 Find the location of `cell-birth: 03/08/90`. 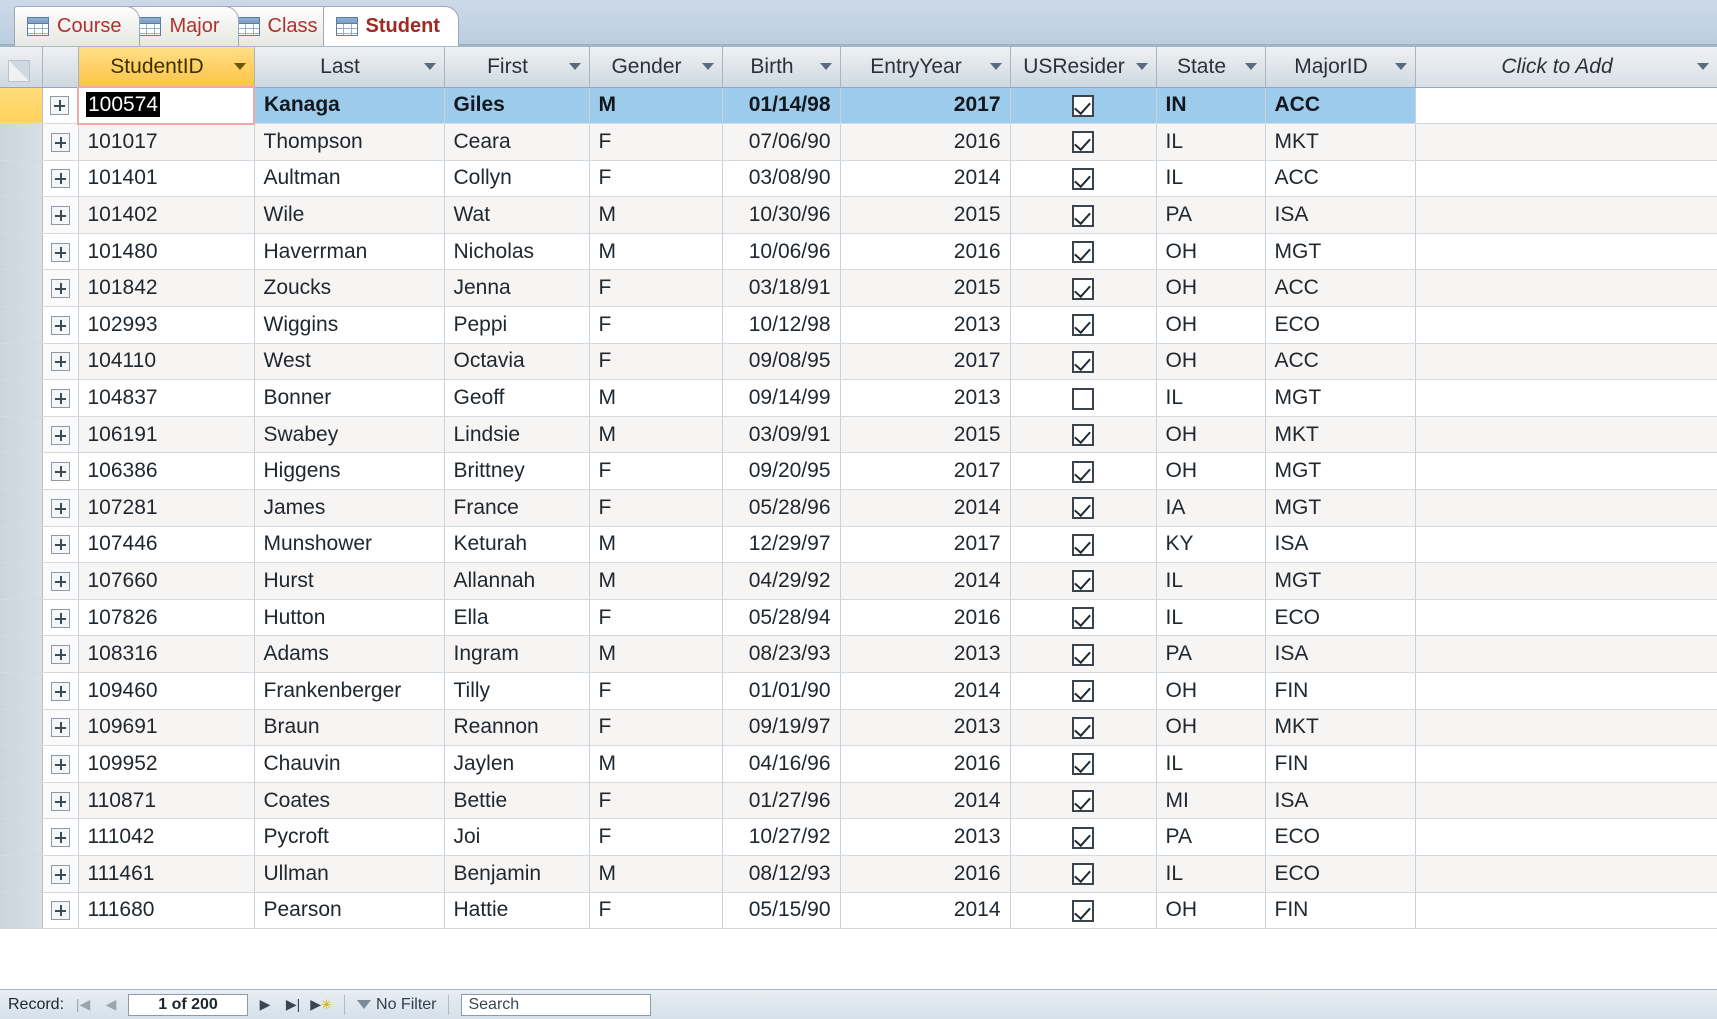

cell-birth: 03/08/90 is located at coordinates (781, 179).